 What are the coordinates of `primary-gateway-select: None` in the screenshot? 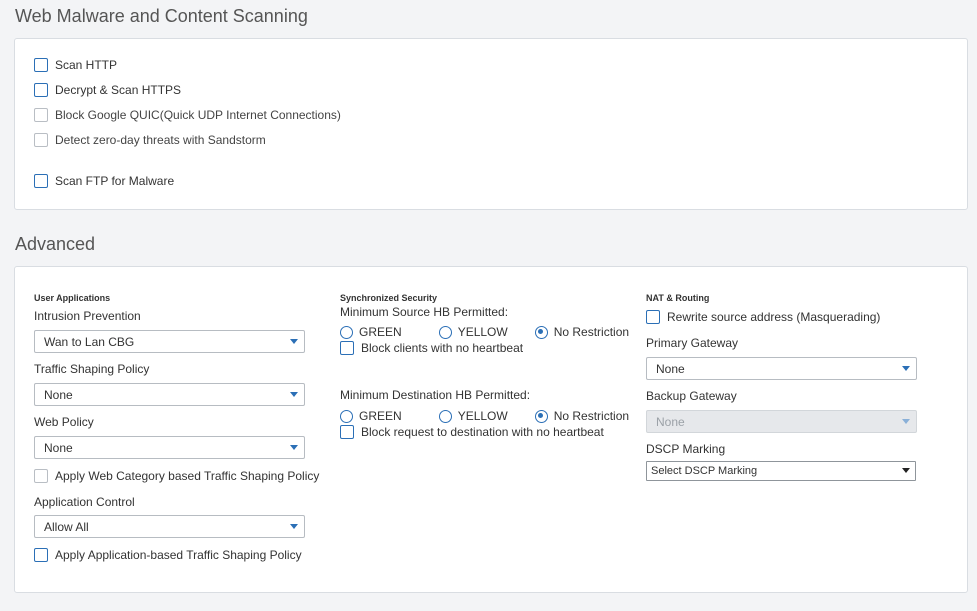 It's located at (781, 368).